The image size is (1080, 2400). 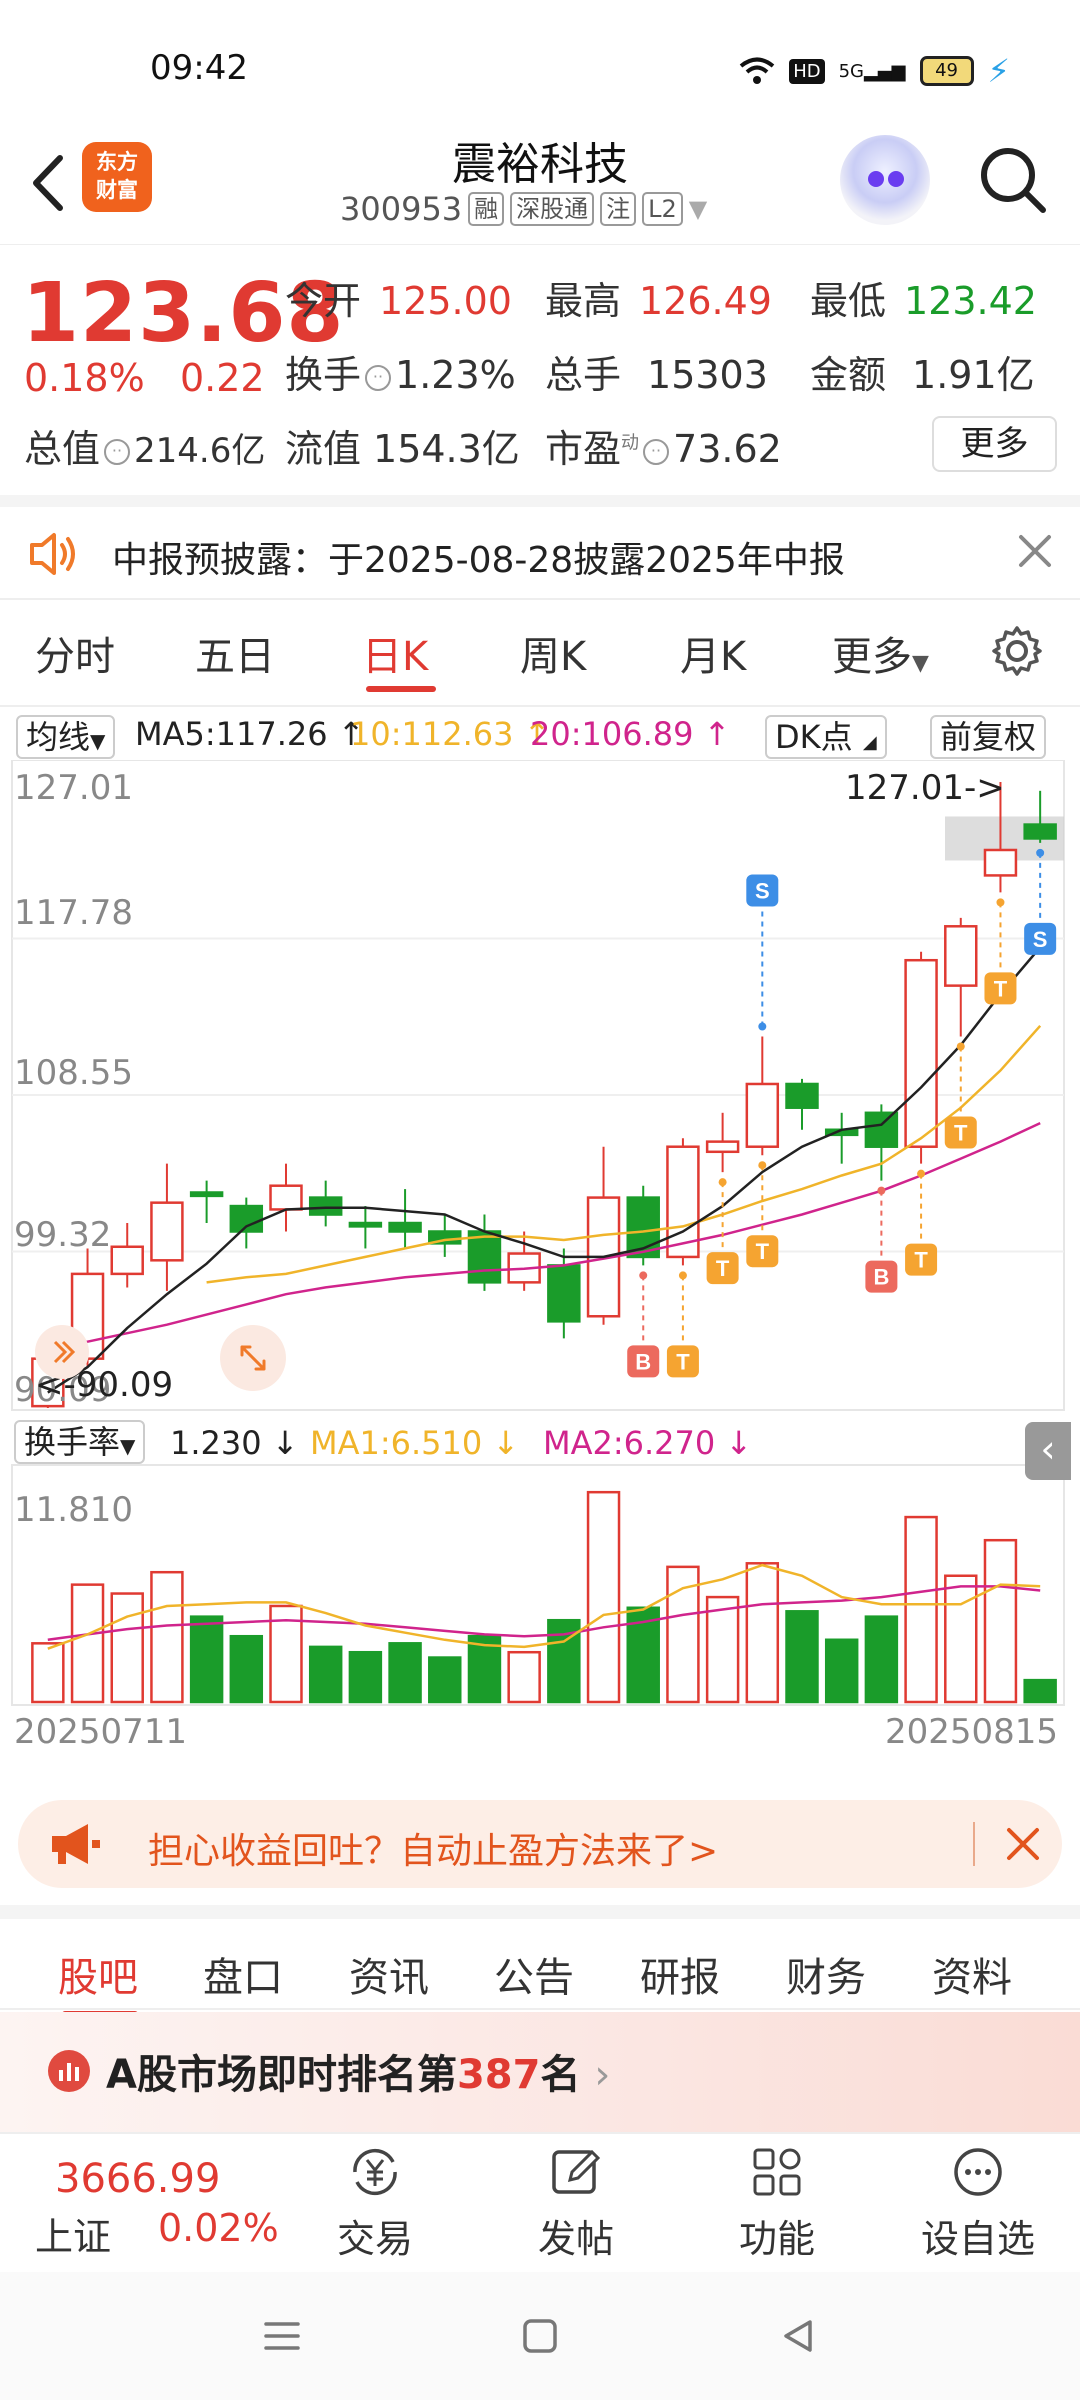 I want to click on stock-header: 东方 财富 震裕科技 300953 融 深股通 注 L2 ▼, so click(x=540, y=182).